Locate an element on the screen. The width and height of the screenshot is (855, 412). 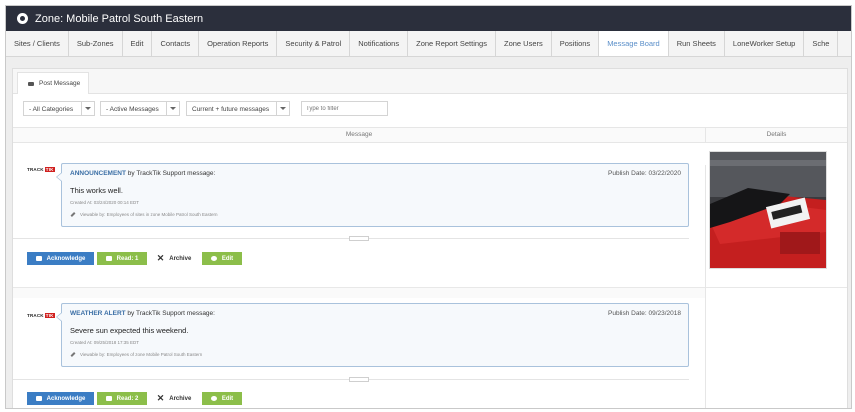
tab-run-sheets: Run Sheets is located at coordinates (697, 43).